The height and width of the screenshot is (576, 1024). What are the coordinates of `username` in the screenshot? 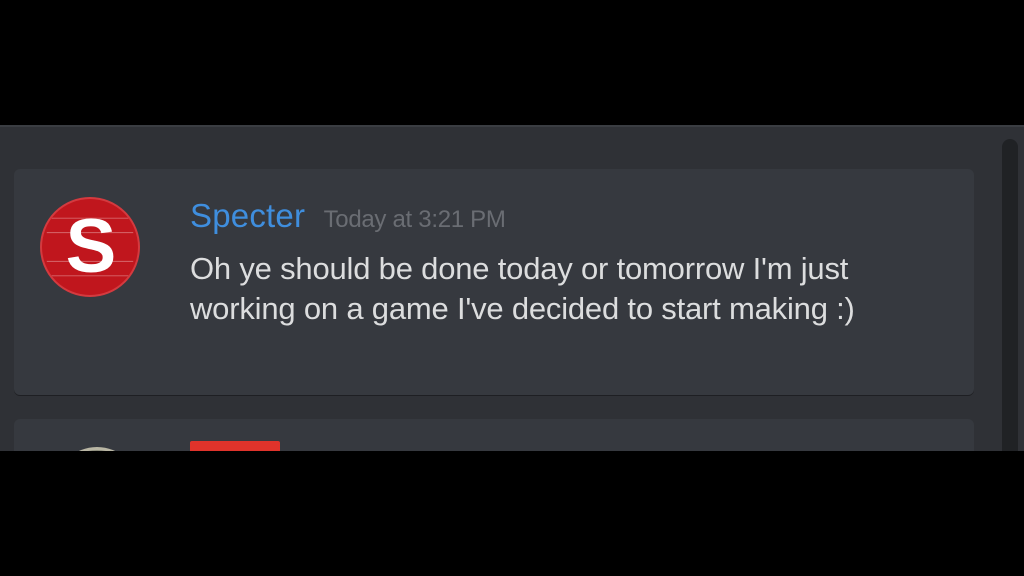 It's located at (235, 446).